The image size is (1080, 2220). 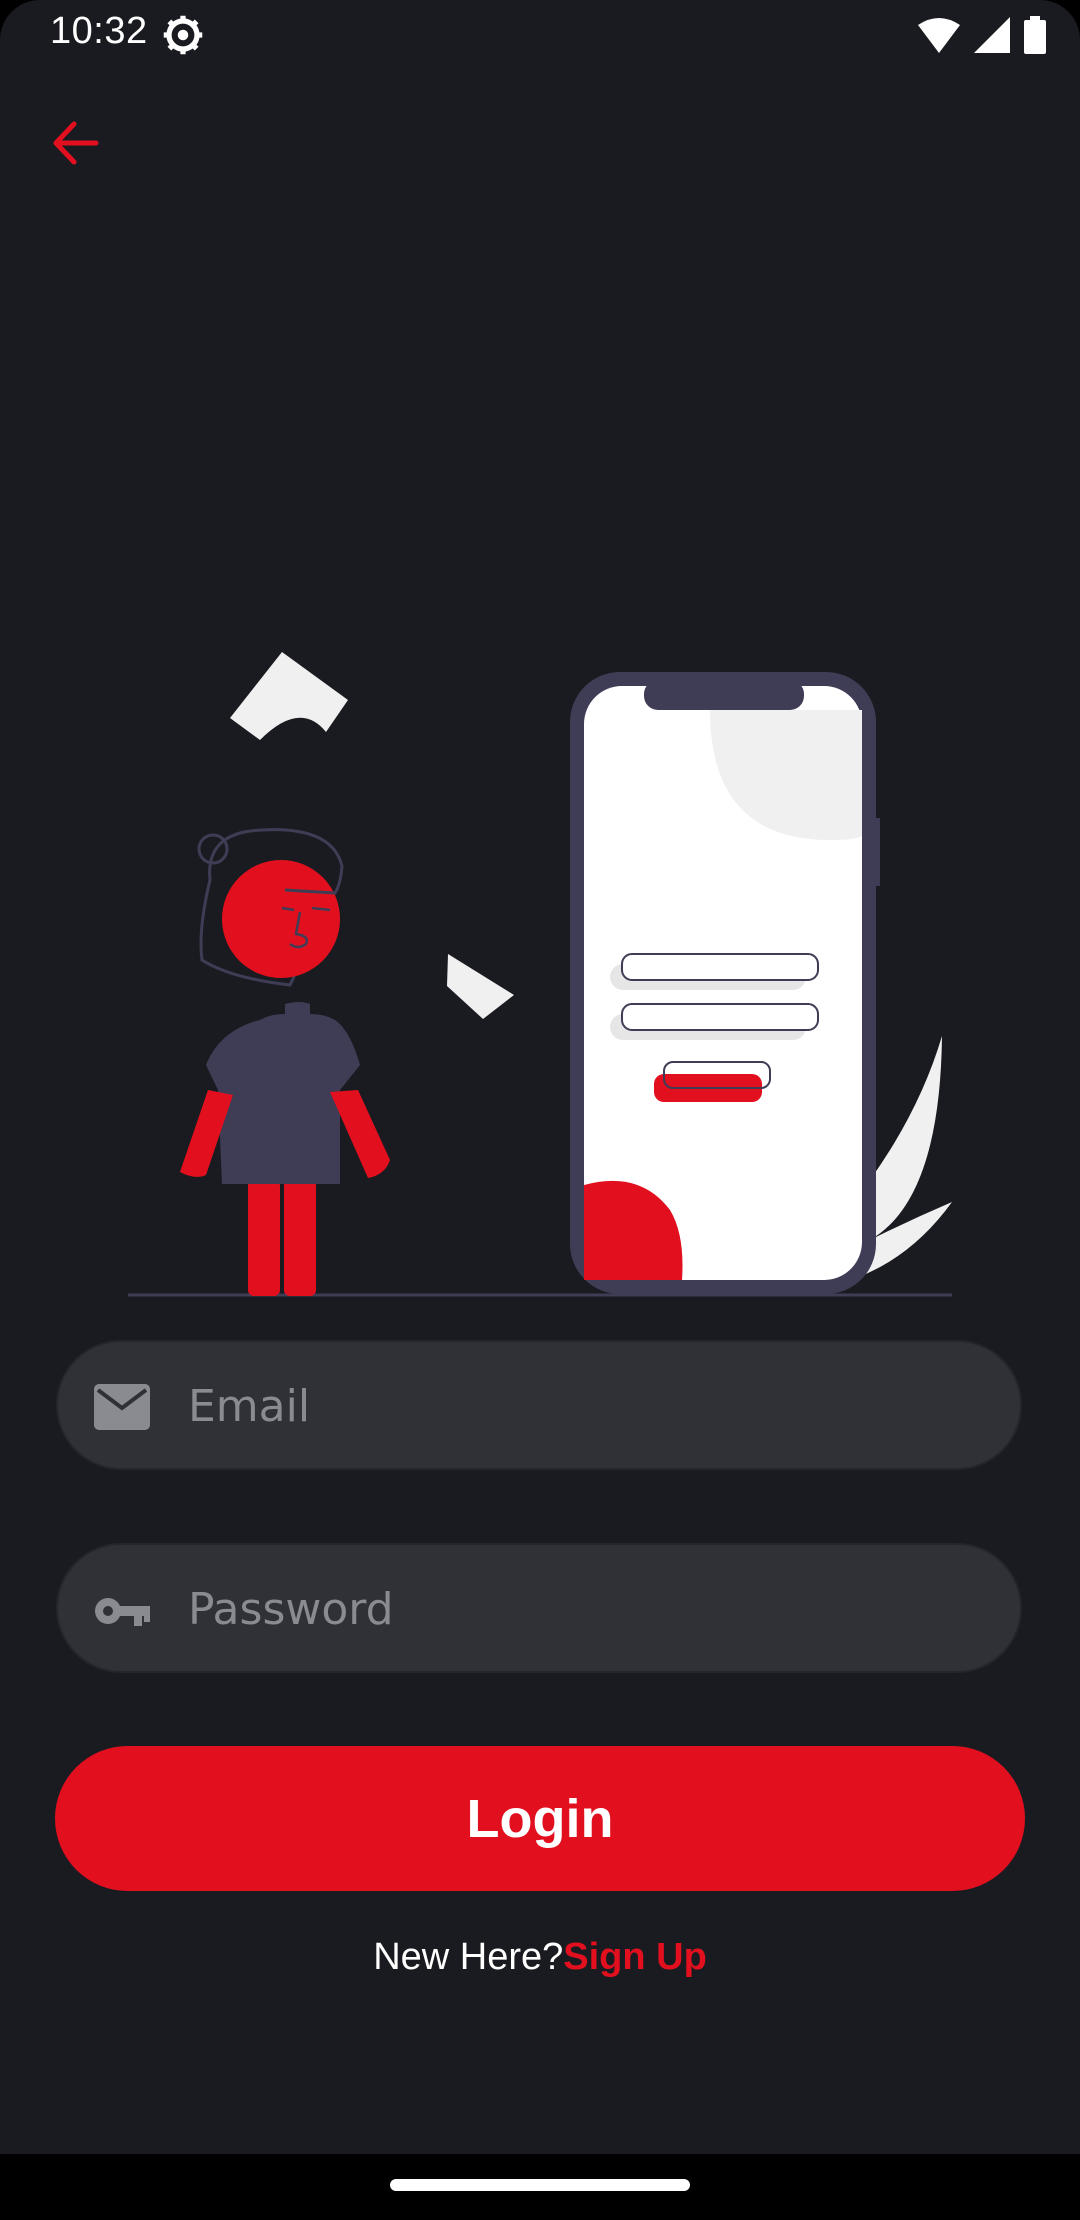 What do you see at coordinates (122, 1407) in the screenshot?
I see `envelope-icon` at bounding box center [122, 1407].